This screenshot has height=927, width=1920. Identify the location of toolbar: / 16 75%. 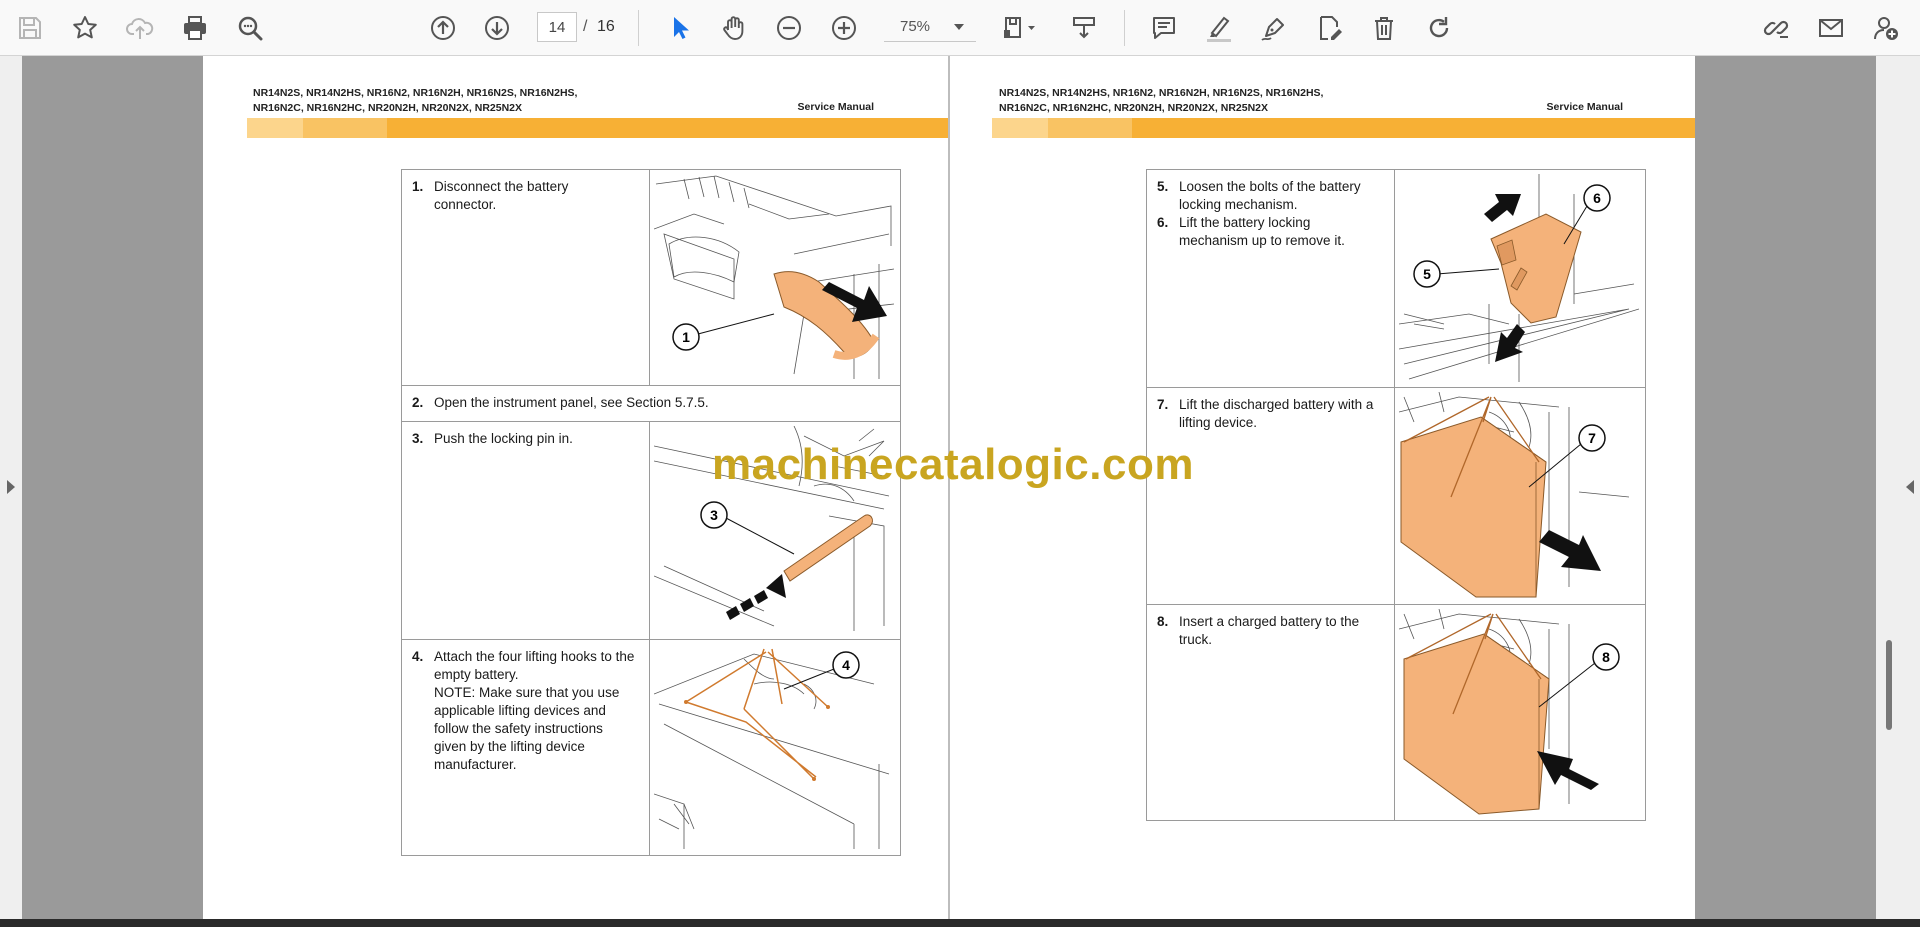
(960, 28).